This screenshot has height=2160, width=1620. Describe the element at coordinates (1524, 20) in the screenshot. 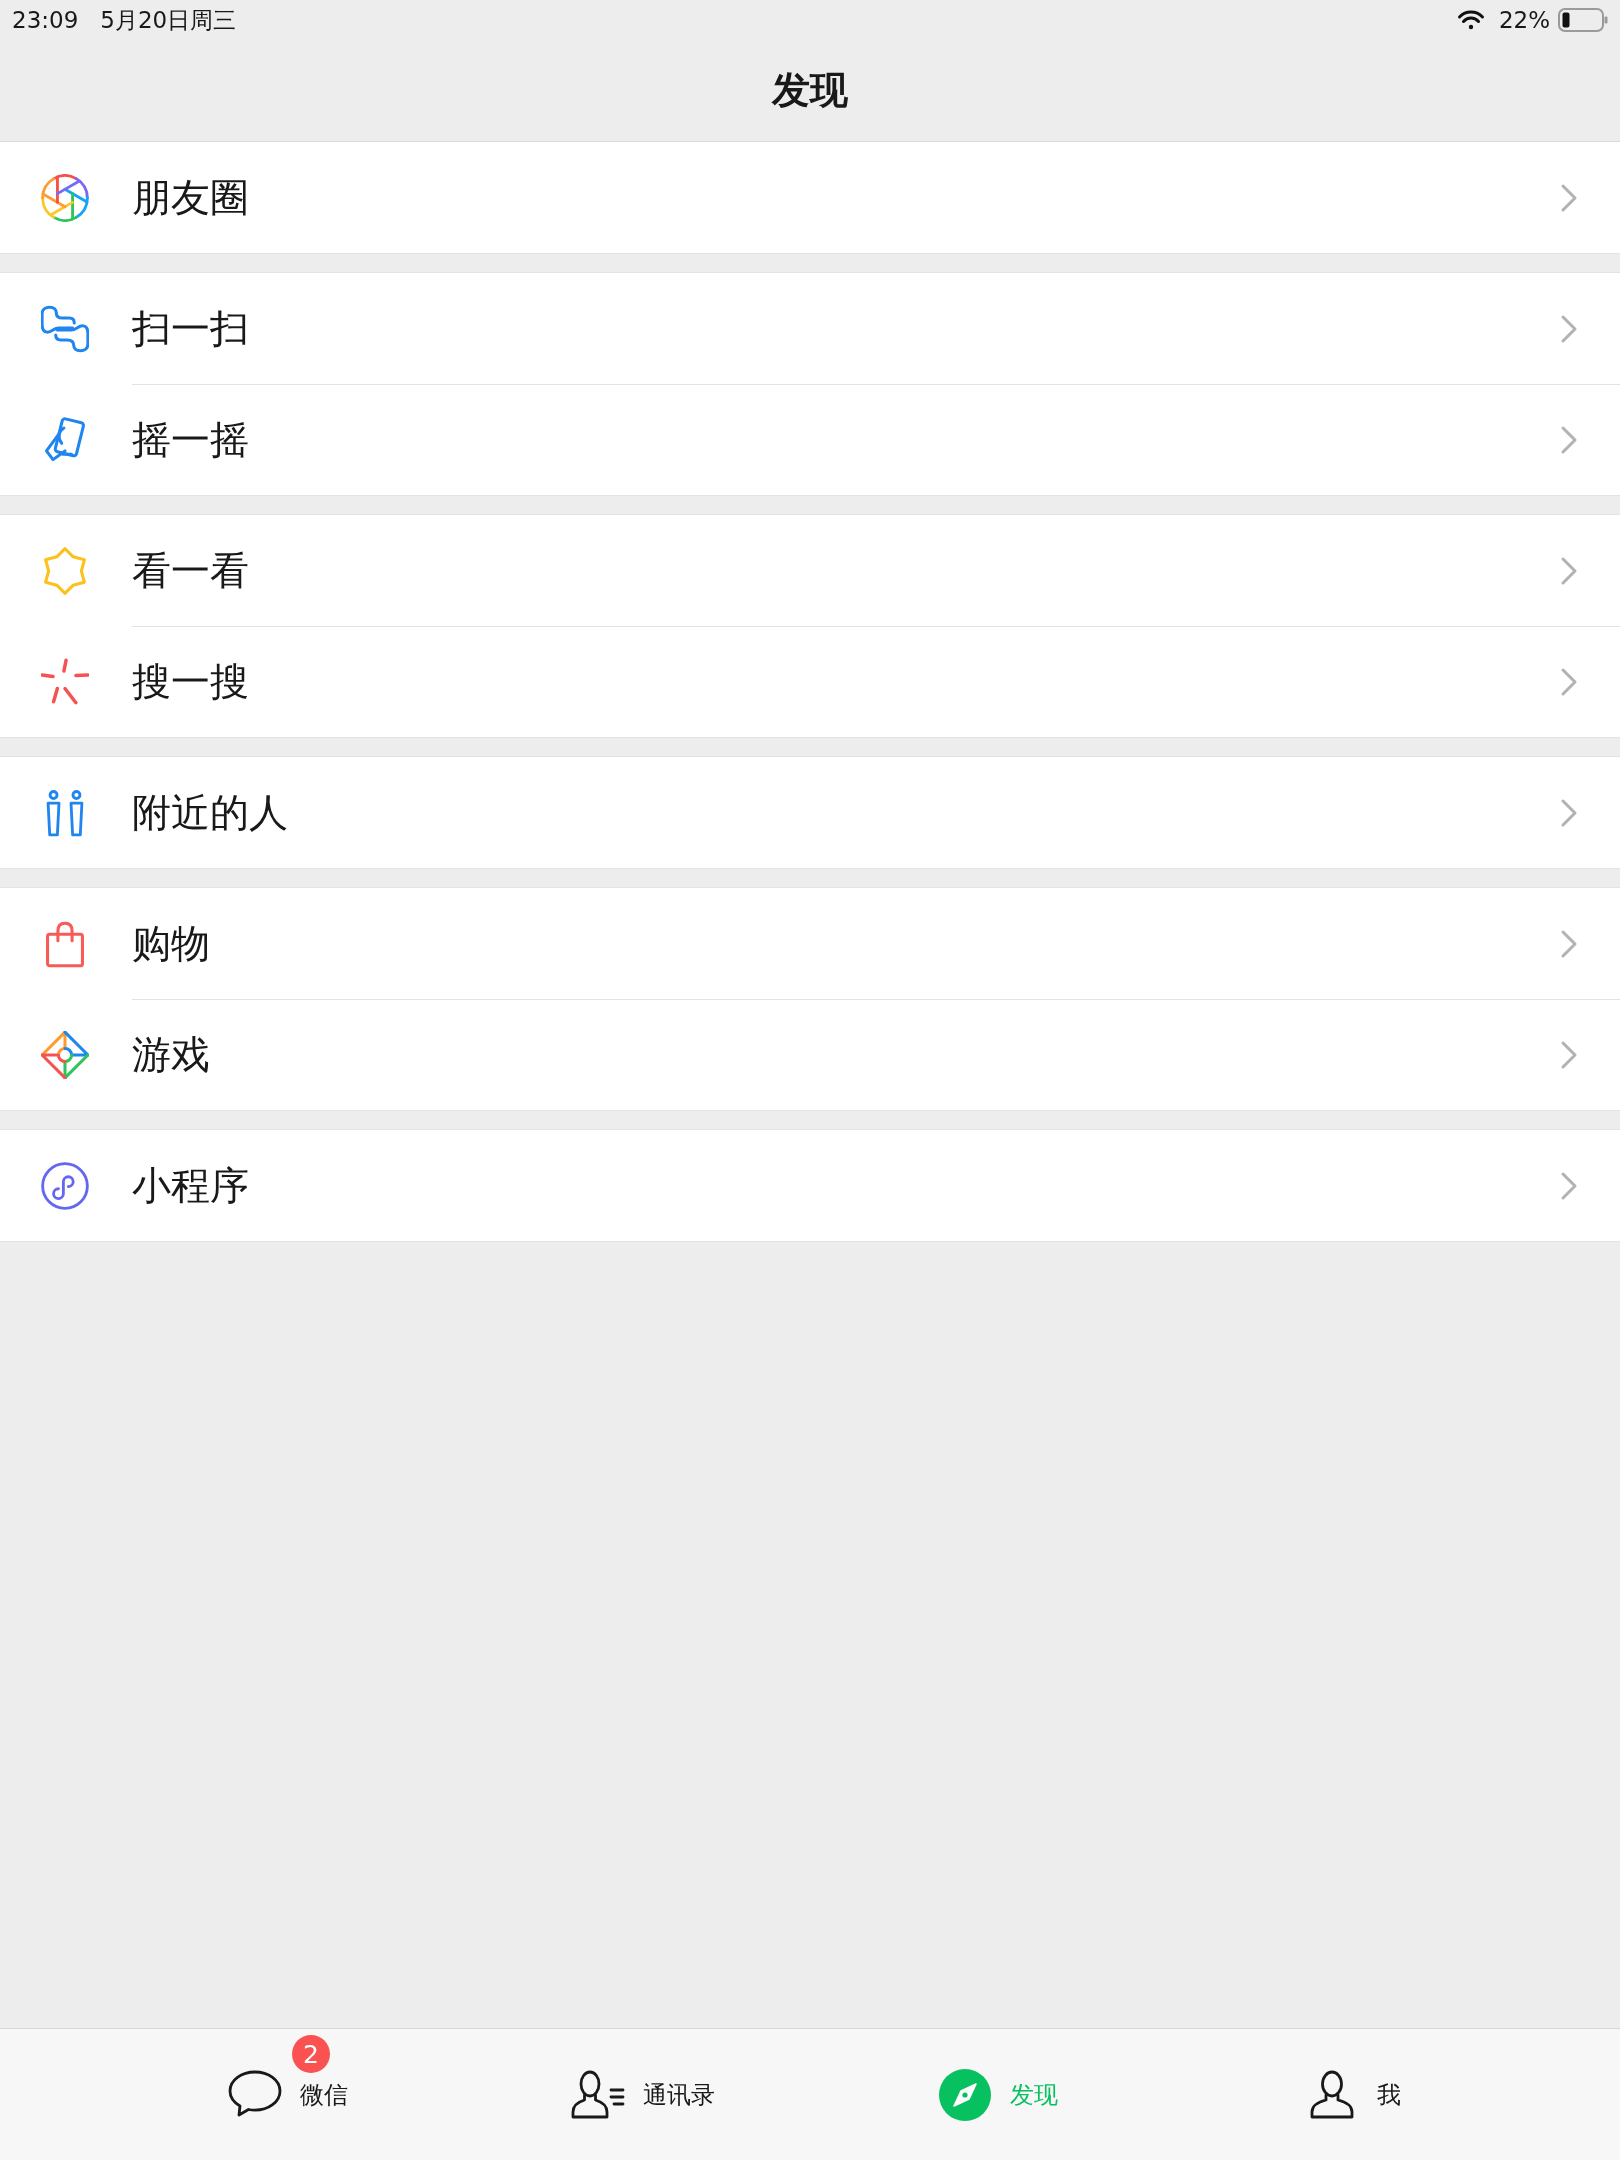

I see `battery-percentage: 22%` at that location.